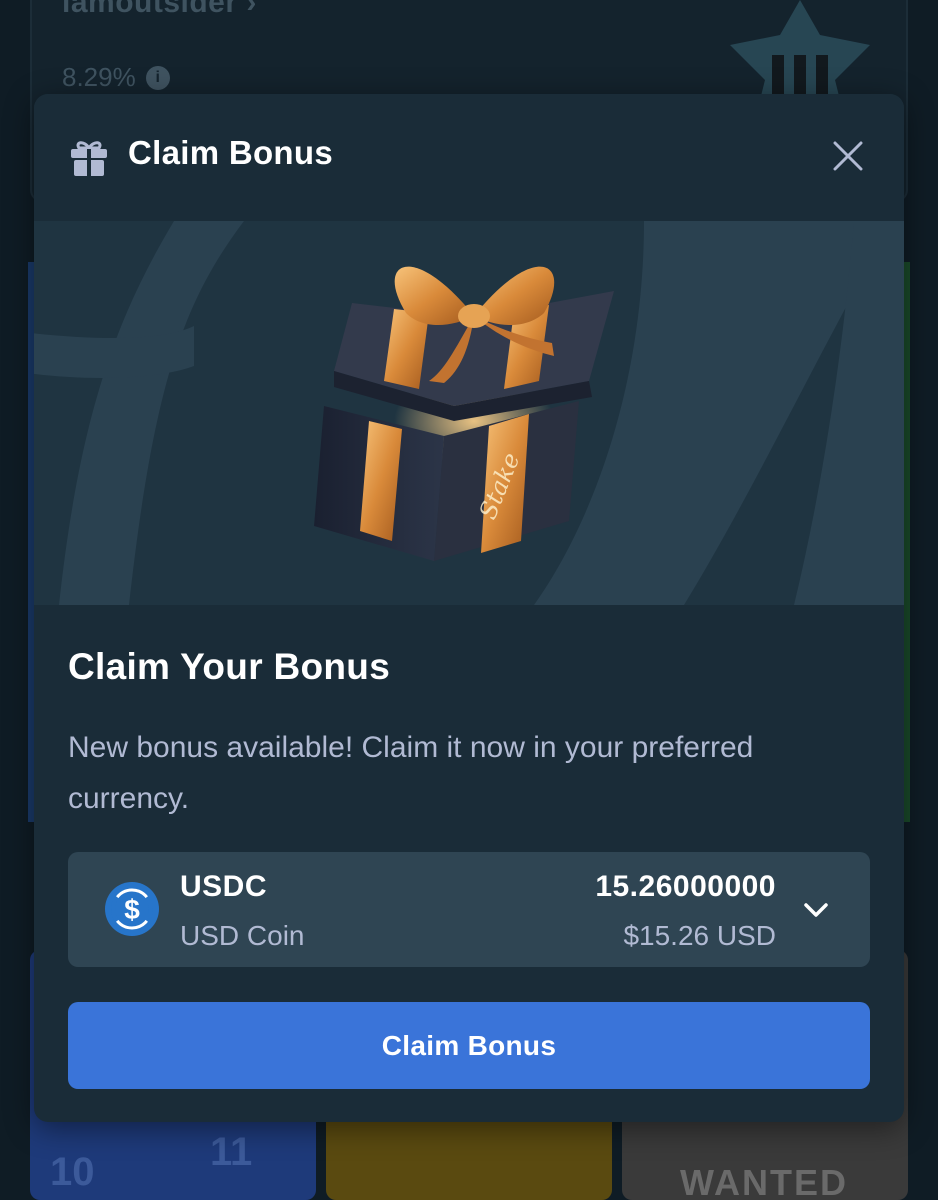  What do you see at coordinates (230, 152) in the screenshot?
I see `modal-title: Claim Bonus` at bounding box center [230, 152].